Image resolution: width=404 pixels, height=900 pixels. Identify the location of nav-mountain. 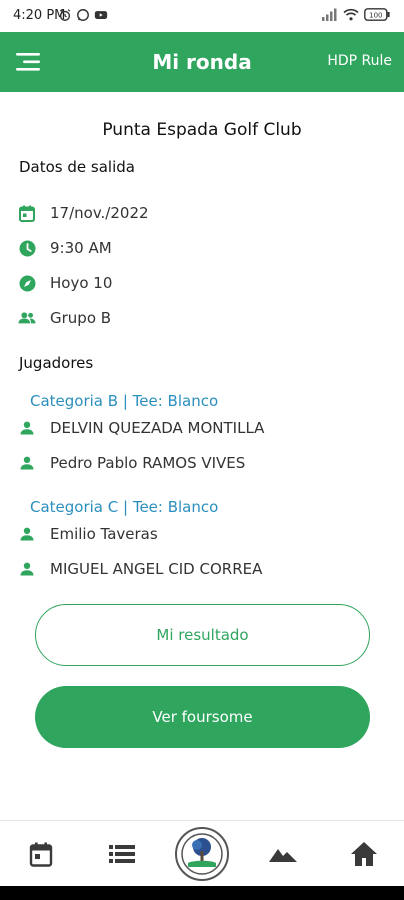
(283, 854).